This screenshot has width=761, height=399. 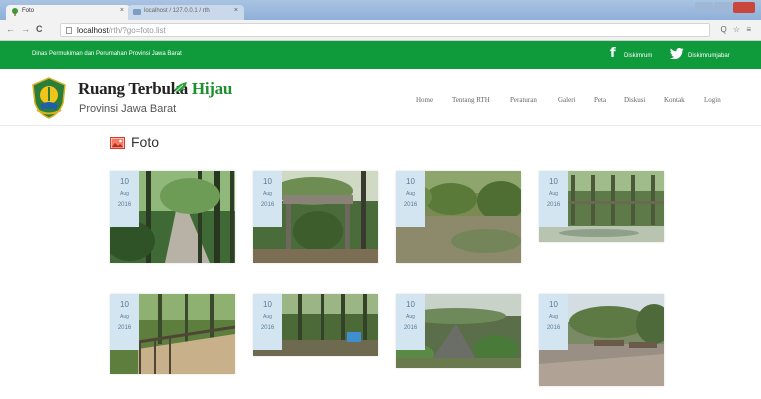 What do you see at coordinates (211, 88) in the screenshot?
I see `brand-title-accent: Hijau` at bounding box center [211, 88].